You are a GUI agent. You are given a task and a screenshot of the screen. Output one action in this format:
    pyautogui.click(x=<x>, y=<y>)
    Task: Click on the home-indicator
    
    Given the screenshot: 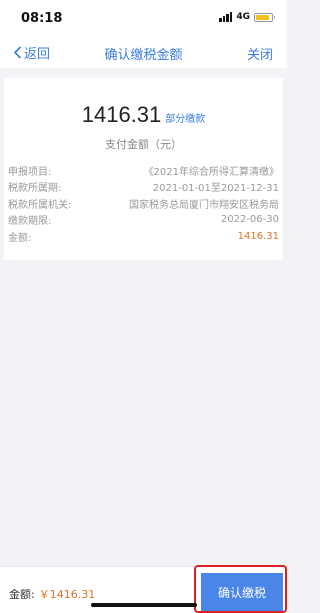 What is the action you would take?
    pyautogui.click(x=144, y=605)
    